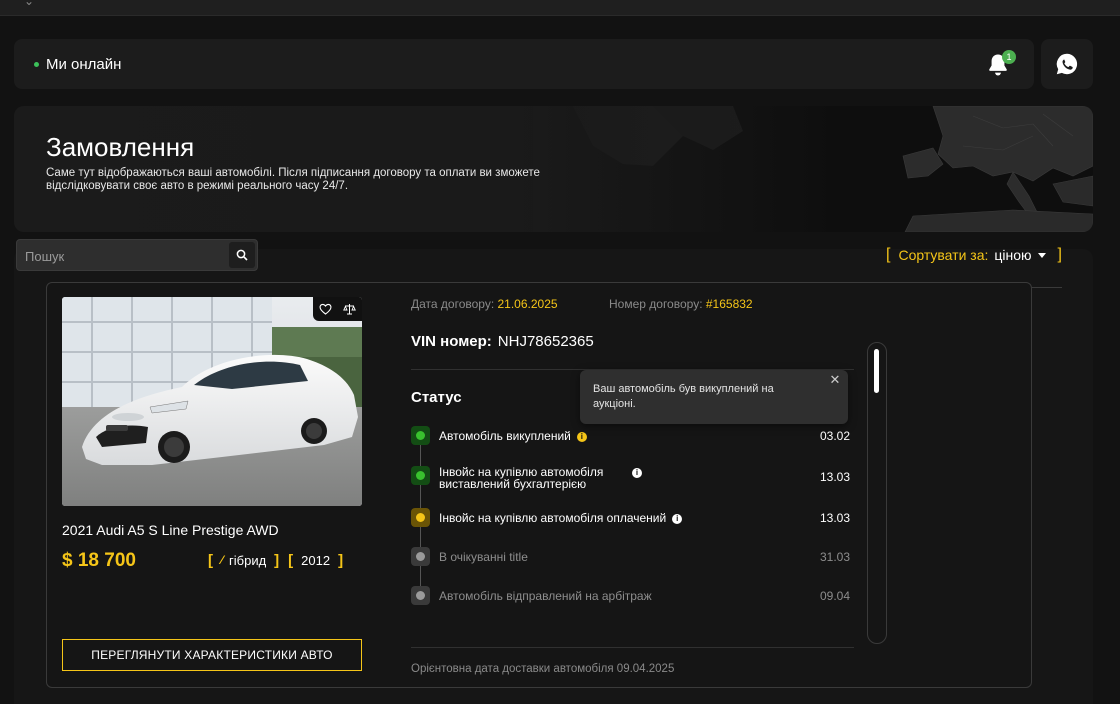 The height and width of the screenshot is (704, 1120). I want to click on chevron-down-icon, so click(1041, 255).